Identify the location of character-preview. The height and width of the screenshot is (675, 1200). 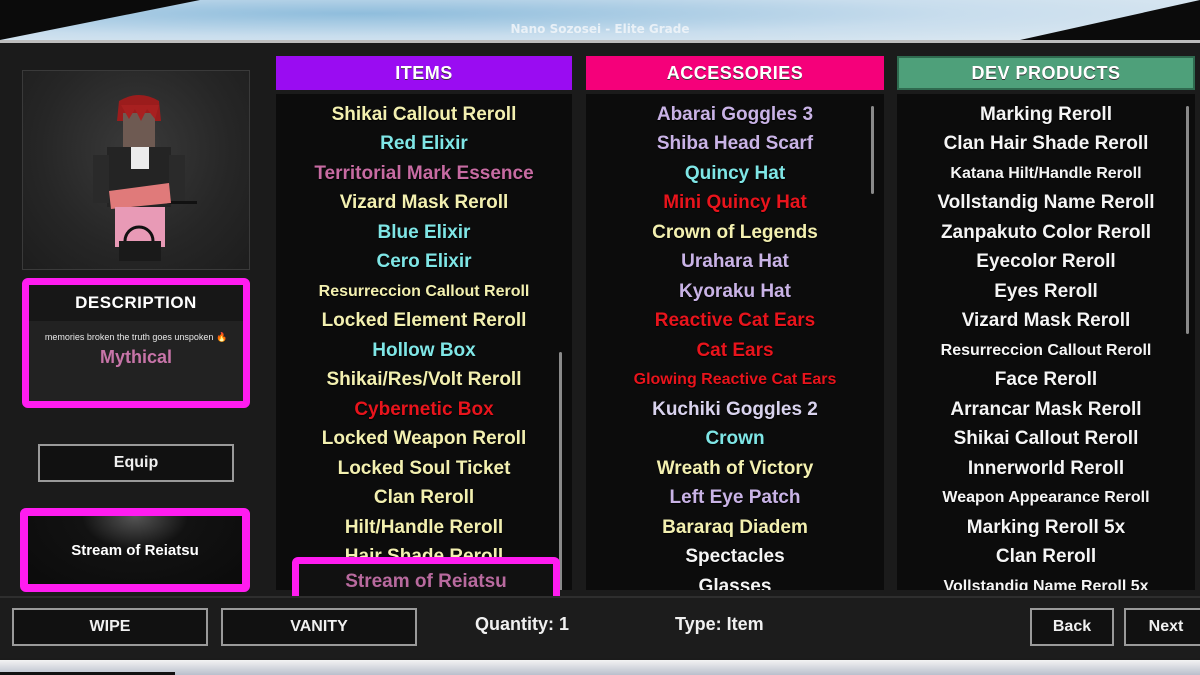
(136, 170).